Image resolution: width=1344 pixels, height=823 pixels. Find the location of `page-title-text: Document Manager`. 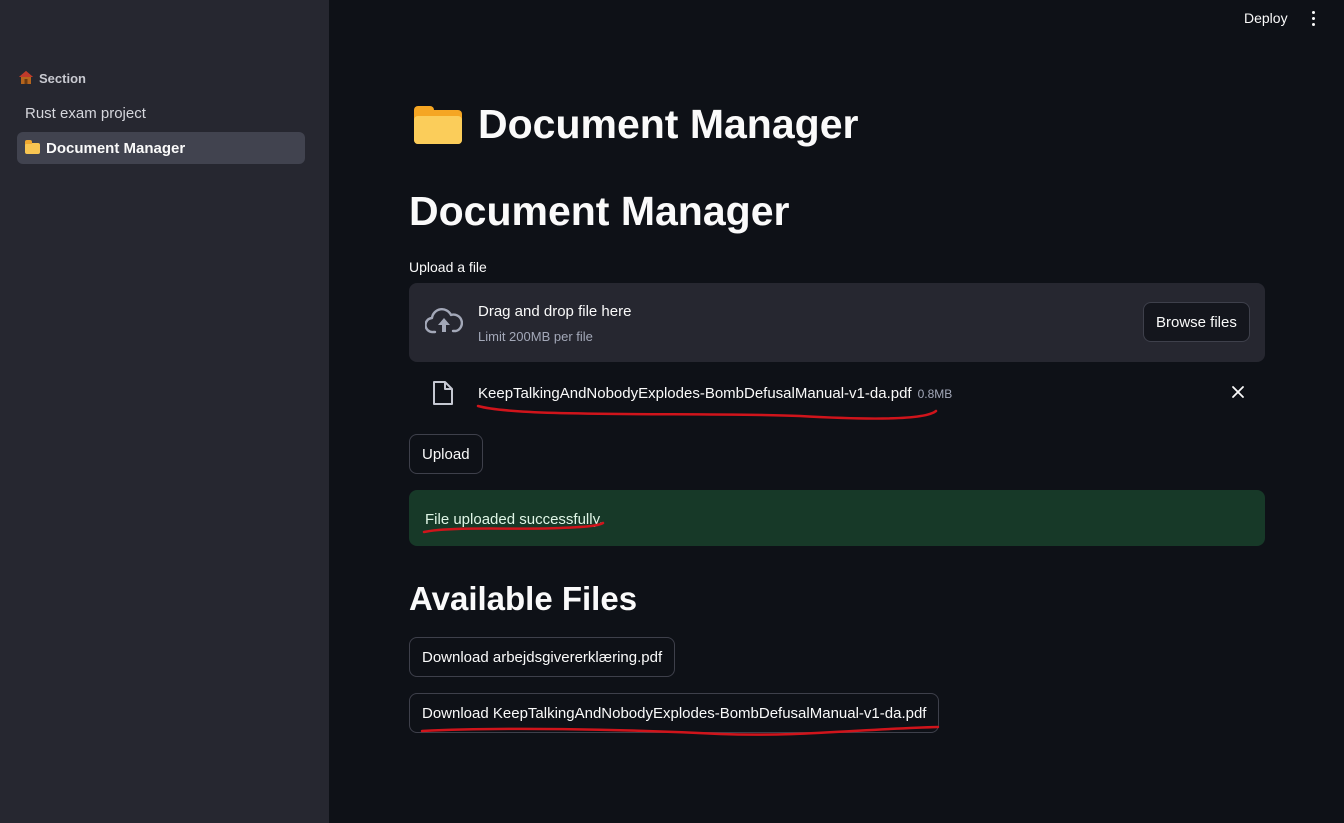

page-title-text: Document Manager is located at coordinates (668, 123).